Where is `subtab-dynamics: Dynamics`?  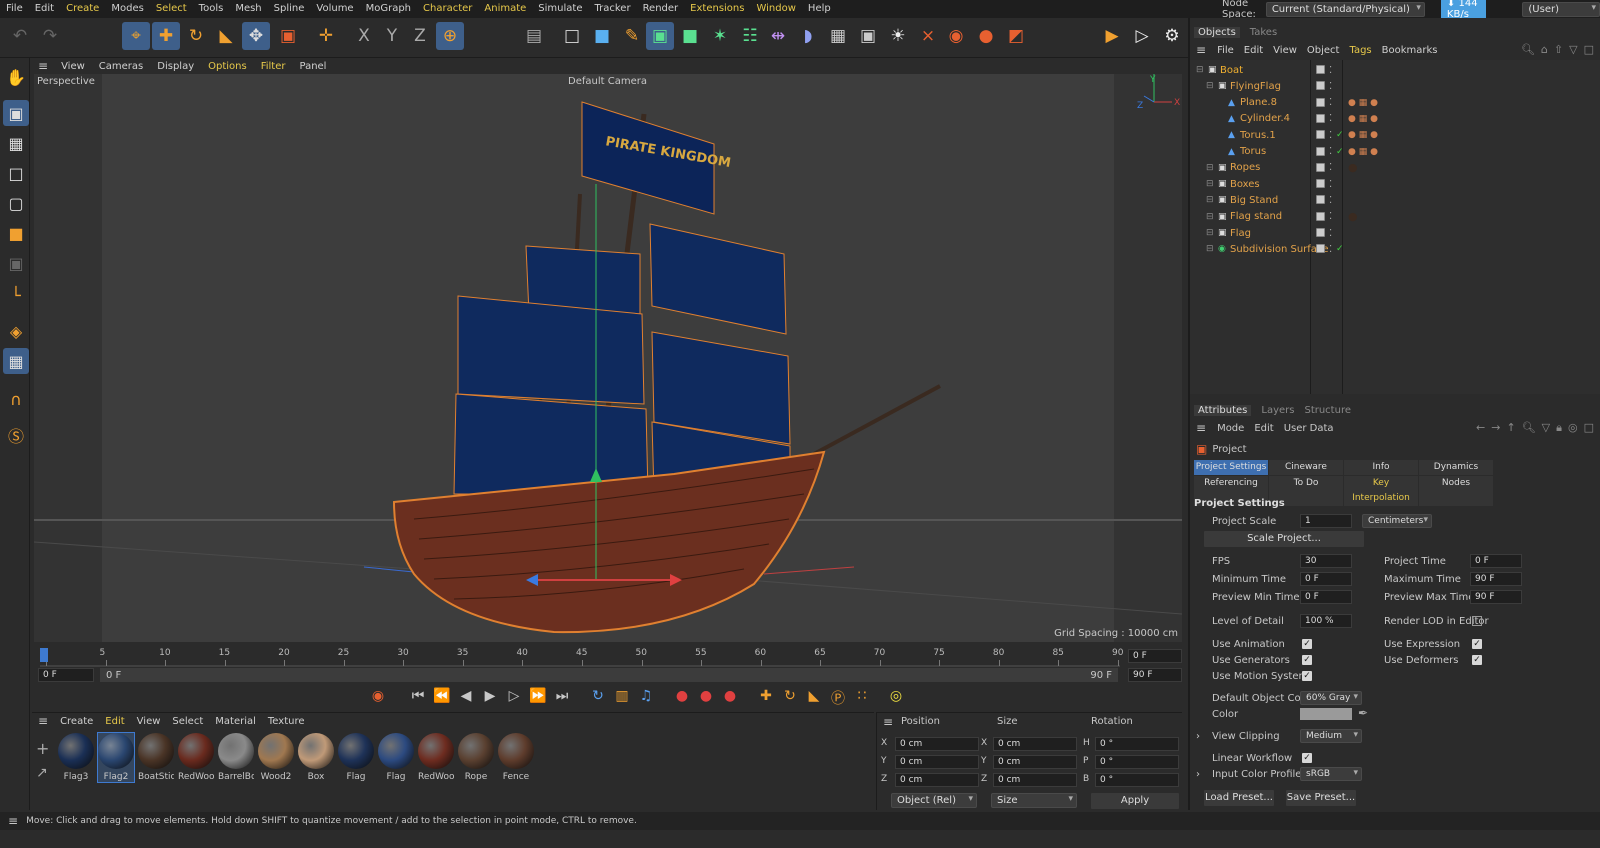
subtab-dynamics: Dynamics is located at coordinates (1456, 467).